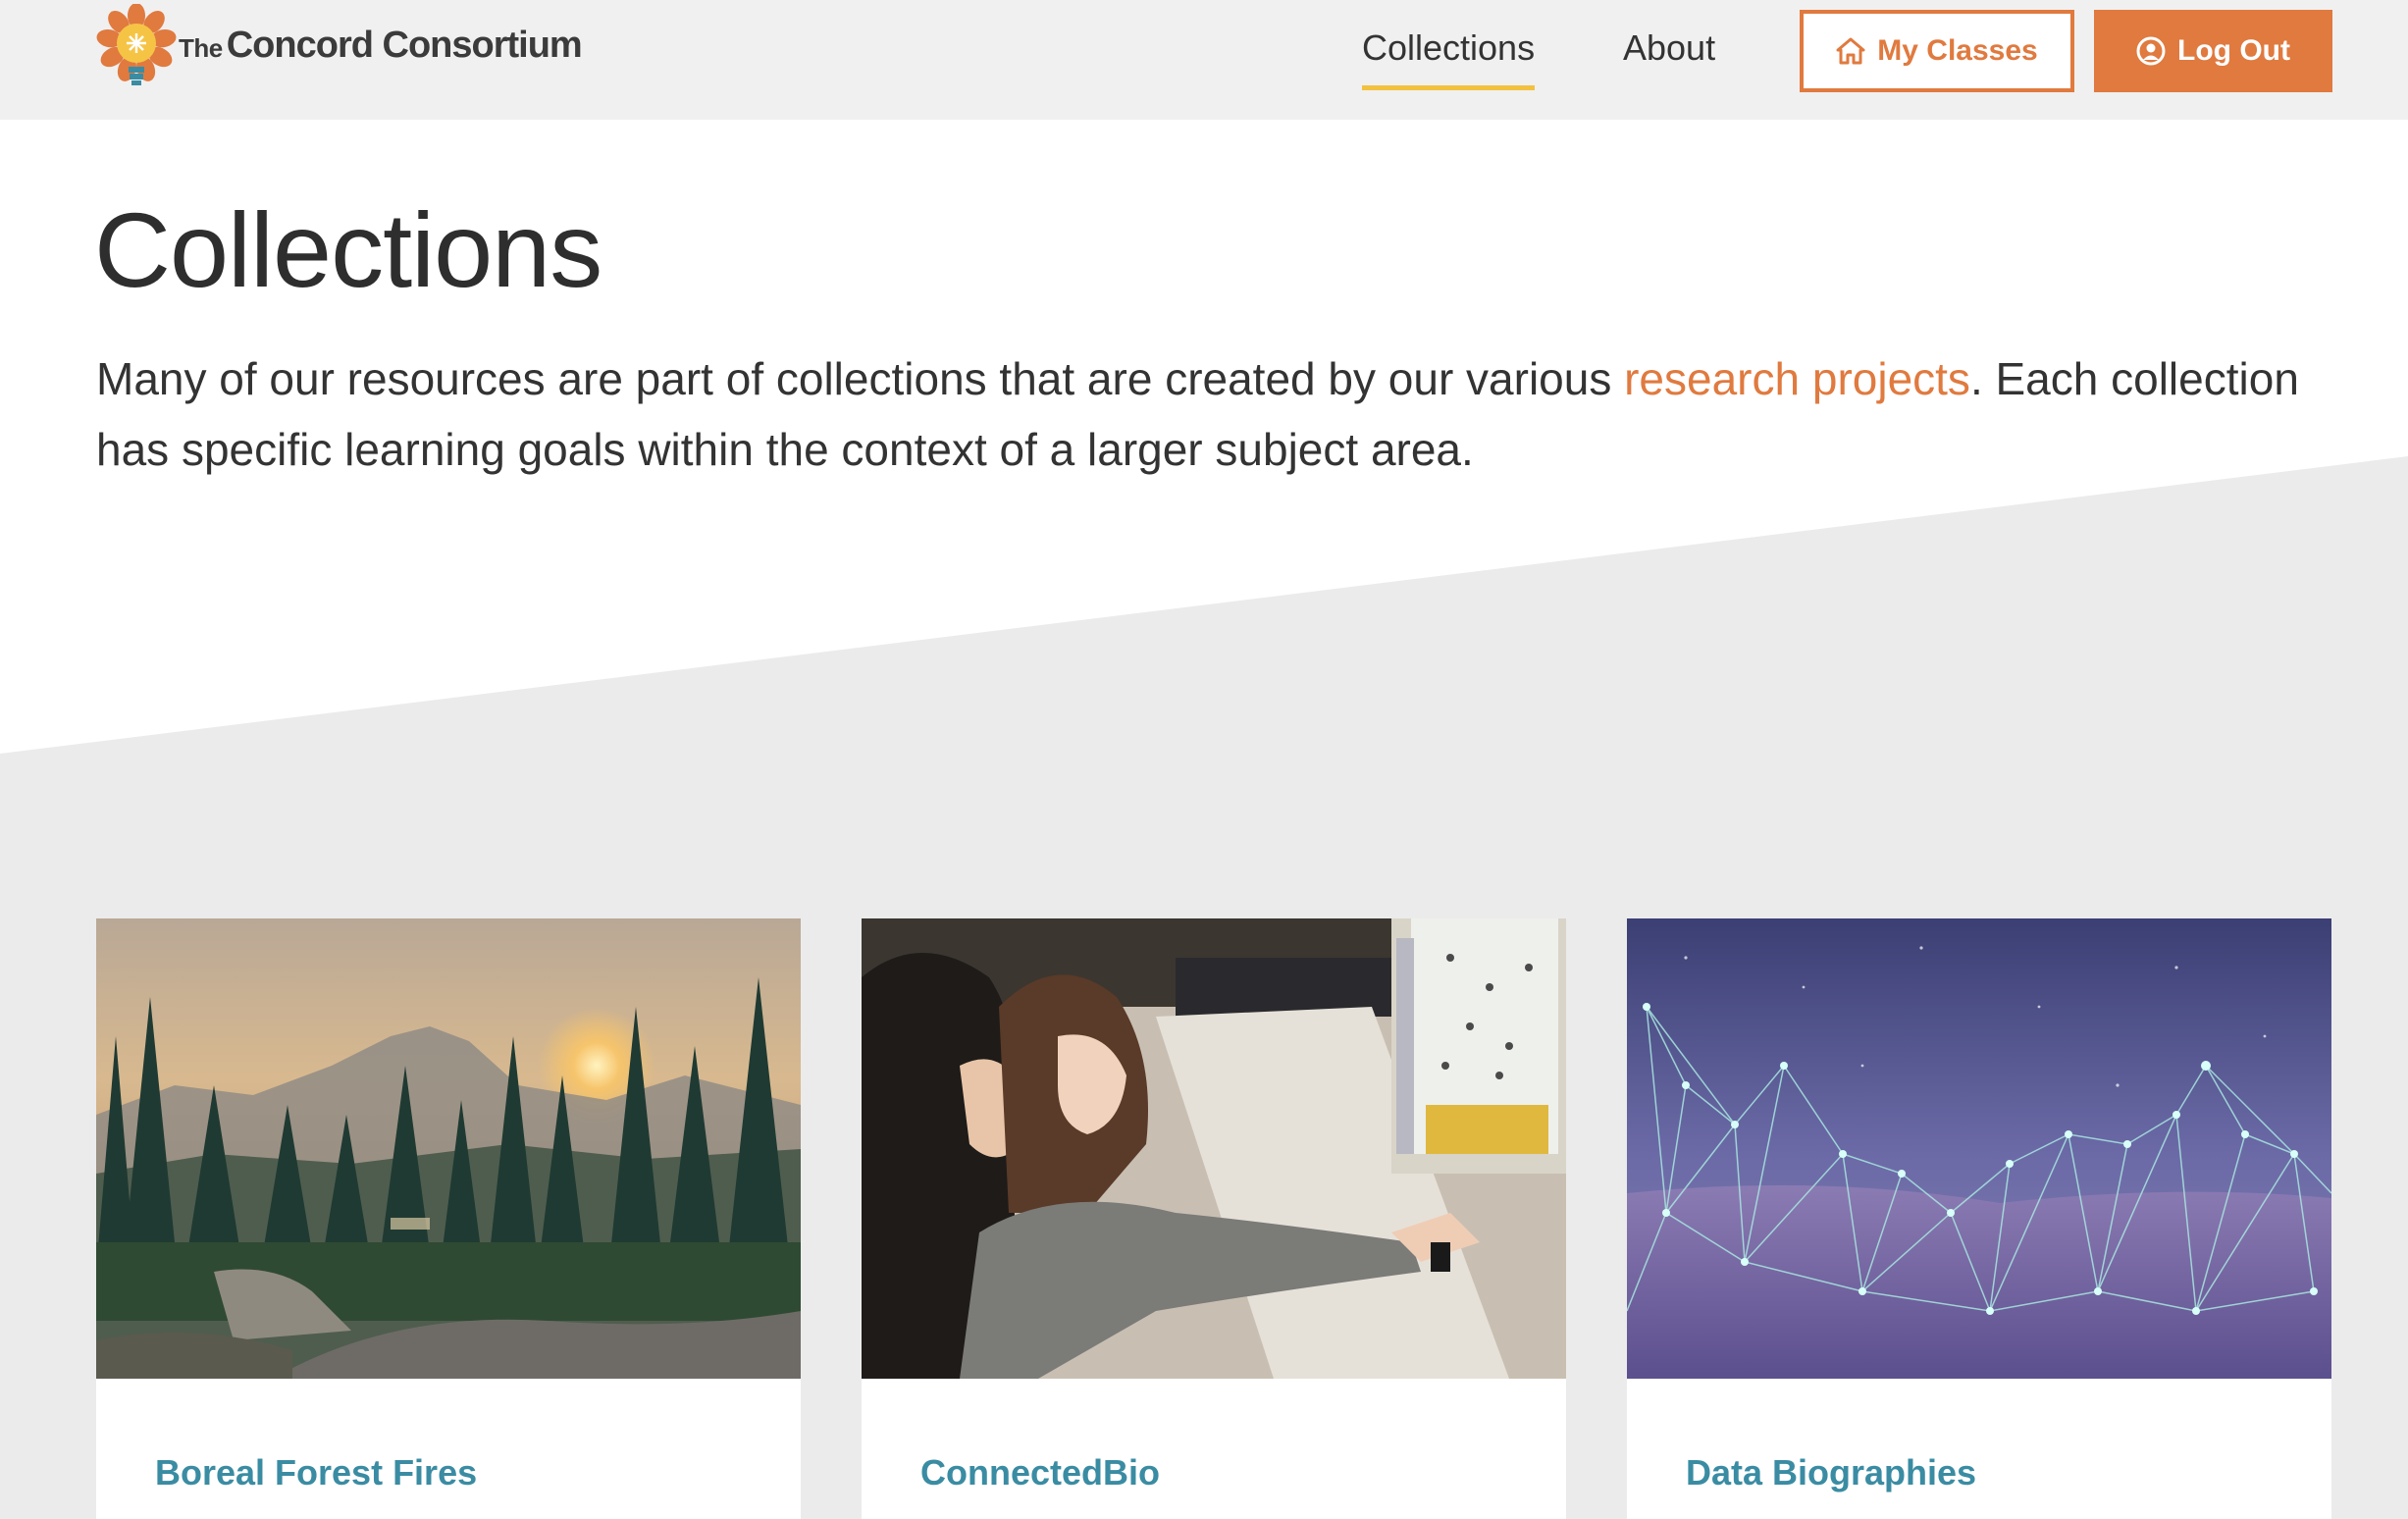 The image size is (2408, 1519). What do you see at coordinates (1449, 57) in the screenshot?
I see `nav-collections: Collections` at bounding box center [1449, 57].